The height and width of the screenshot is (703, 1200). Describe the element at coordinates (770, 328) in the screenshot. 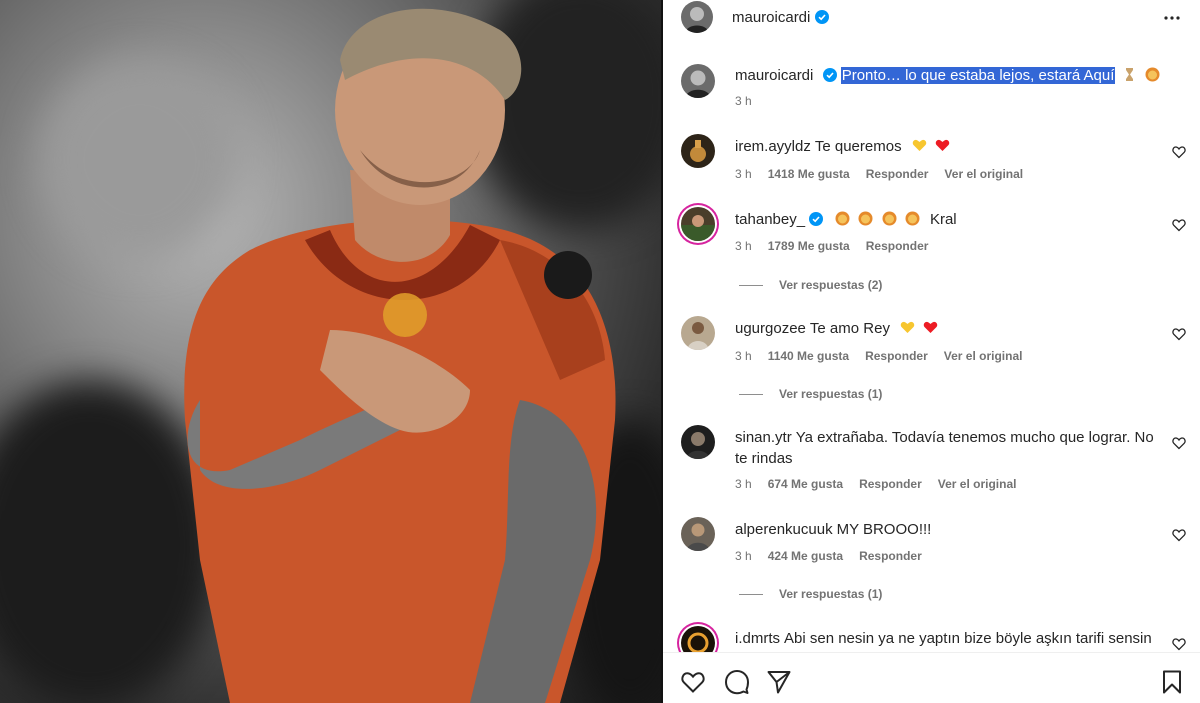

I see `comment-username: ugurgozee` at that location.